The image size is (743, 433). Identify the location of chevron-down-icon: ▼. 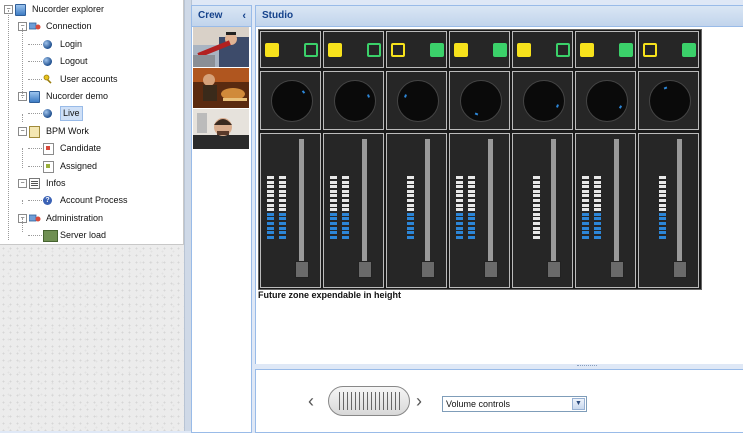
(578, 404).